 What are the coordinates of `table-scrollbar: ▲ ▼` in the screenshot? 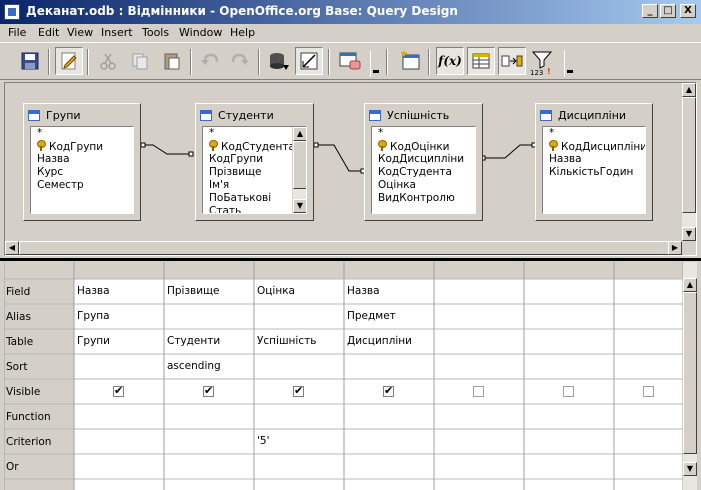 It's located at (299, 170).